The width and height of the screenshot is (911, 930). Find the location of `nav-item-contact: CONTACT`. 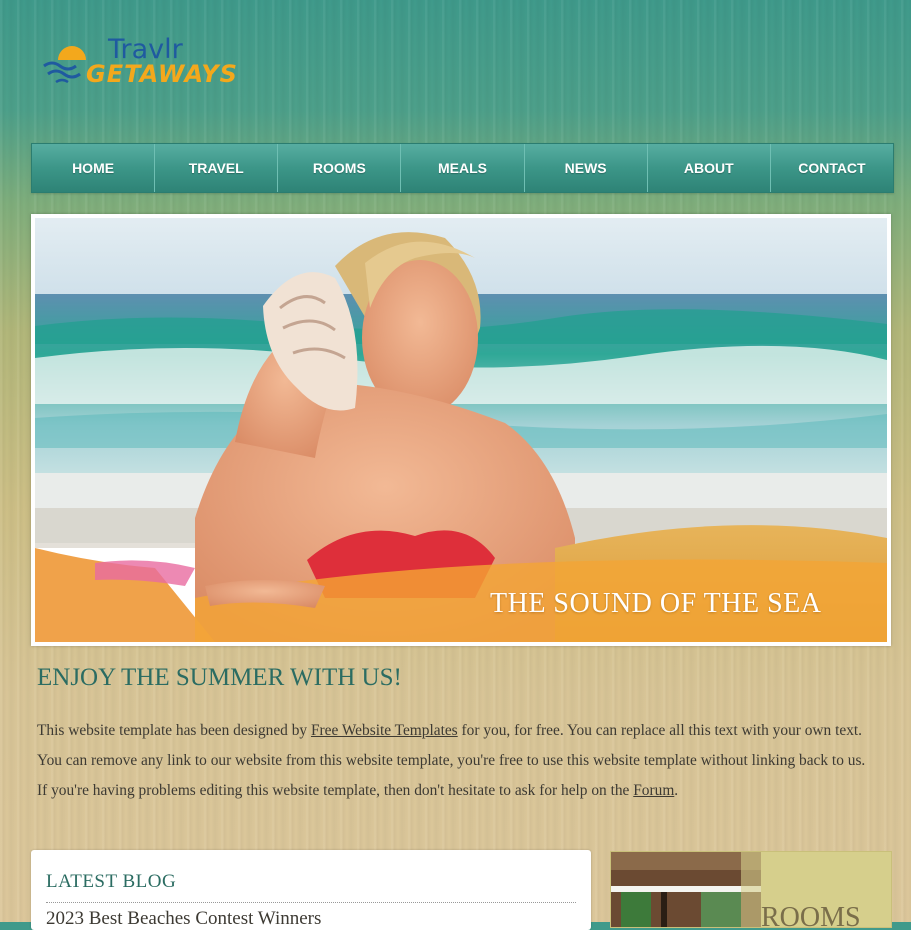

nav-item-contact: CONTACT is located at coordinates (832, 168).